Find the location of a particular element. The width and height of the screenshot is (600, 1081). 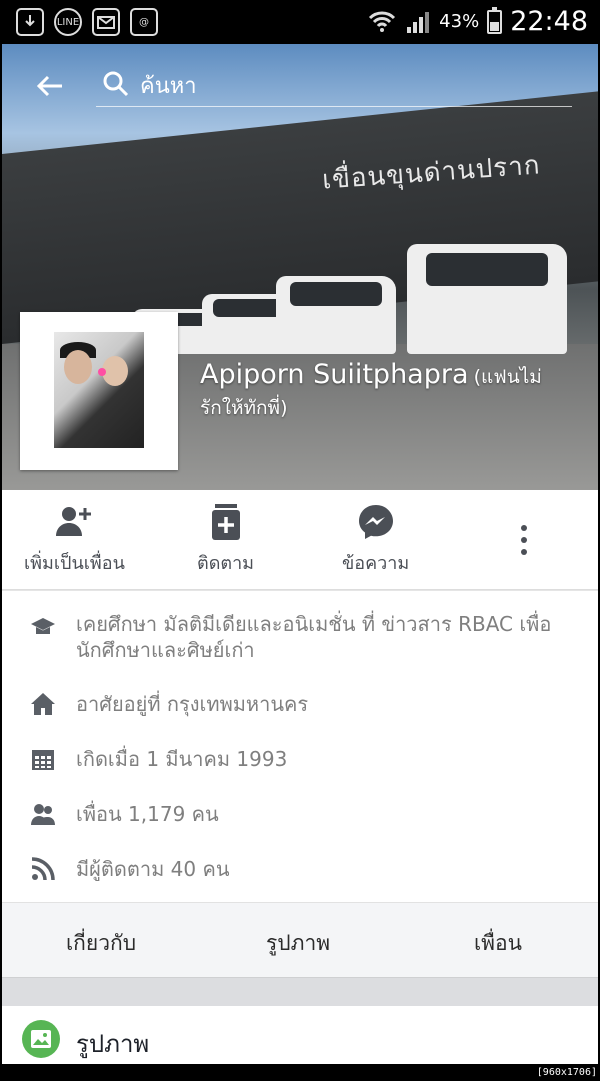

photos-icon is located at coordinates (41, 1039).